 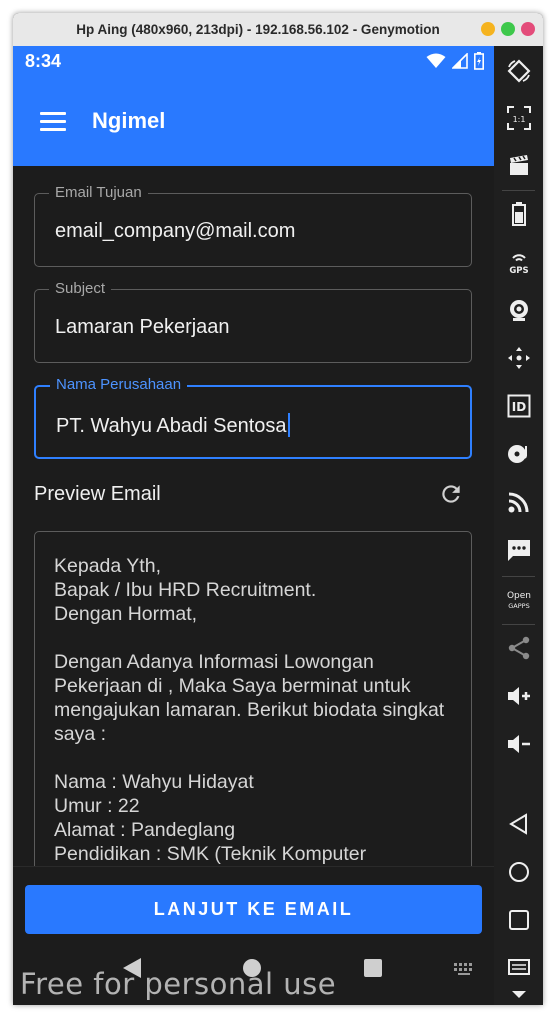 I want to click on sms-icon, so click(x=519, y=550).